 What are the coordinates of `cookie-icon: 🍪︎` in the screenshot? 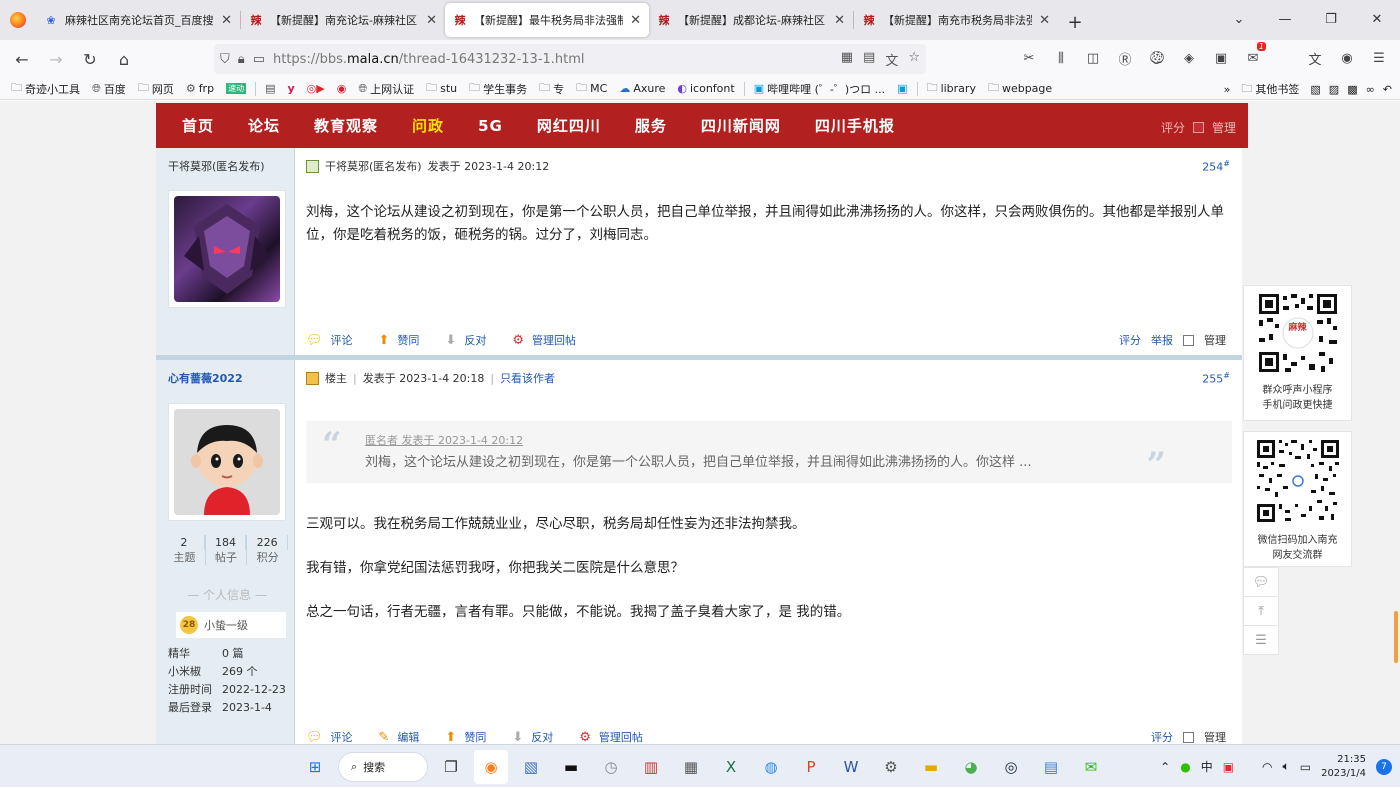 It's located at (1157, 58).